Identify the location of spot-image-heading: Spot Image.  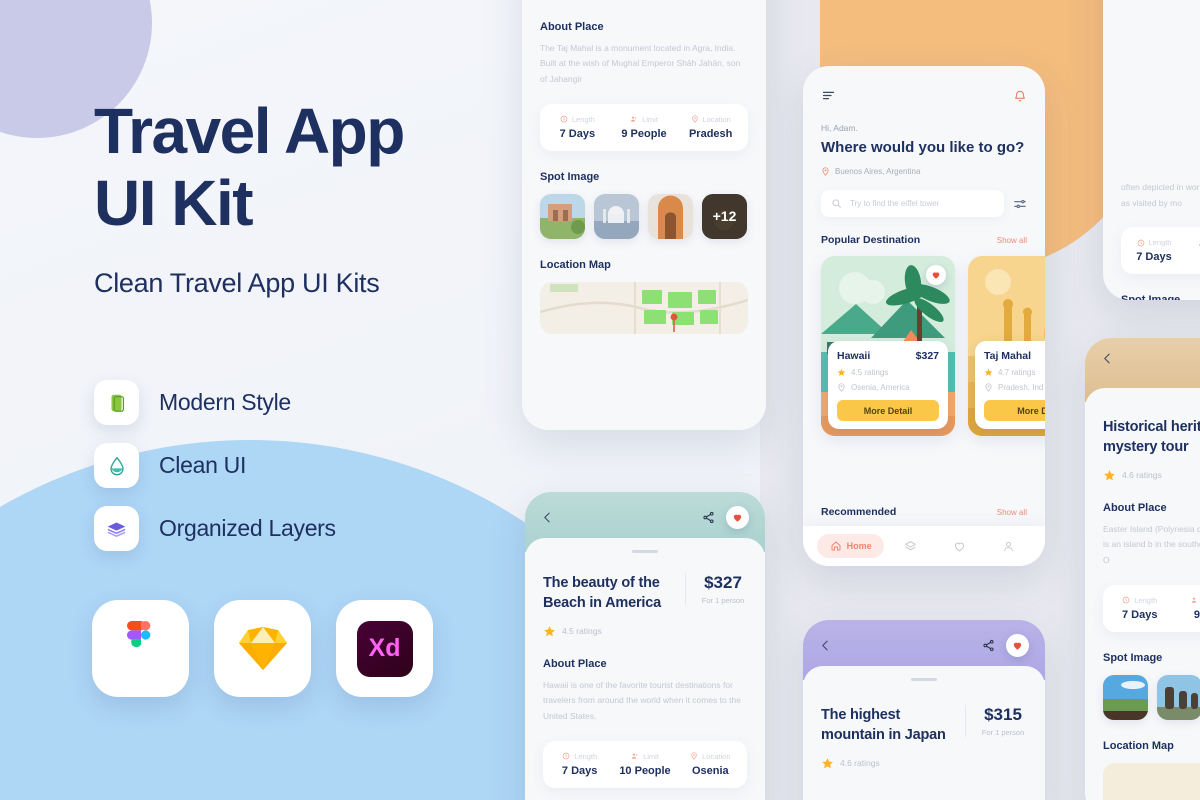
(1133, 657).